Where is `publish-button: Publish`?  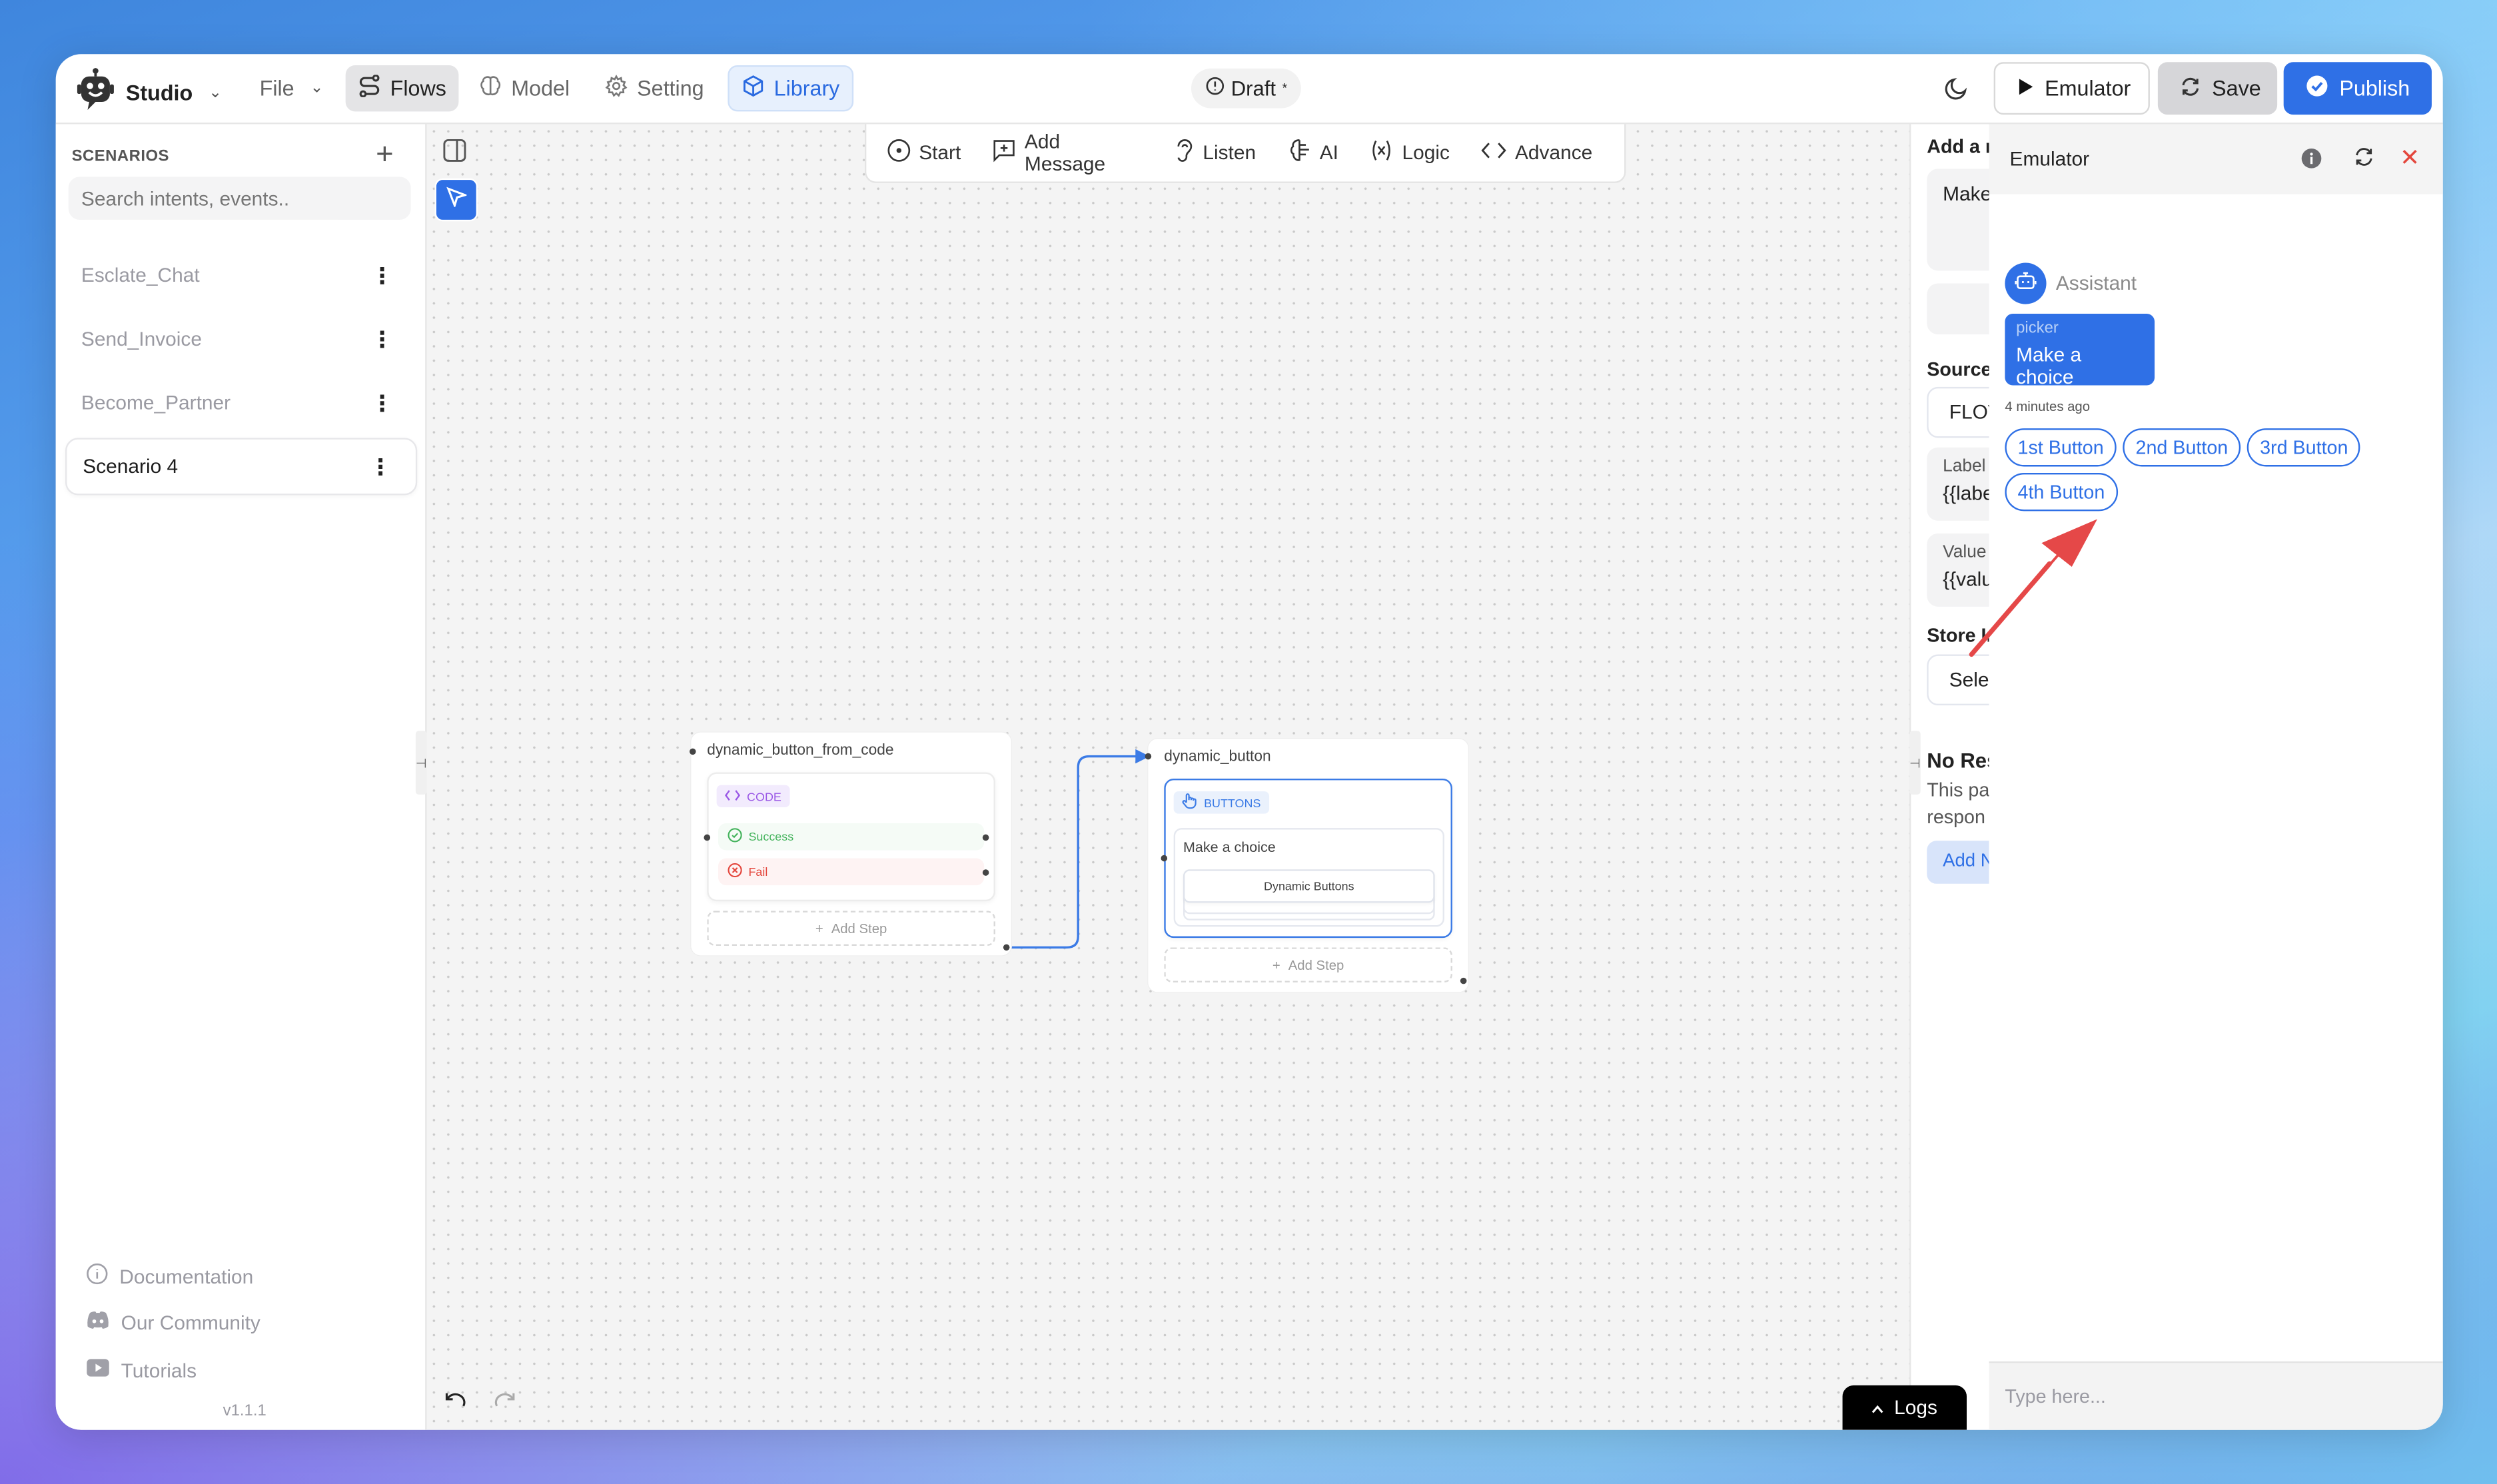
publish-button: Publish is located at coordinates (2357, 89).